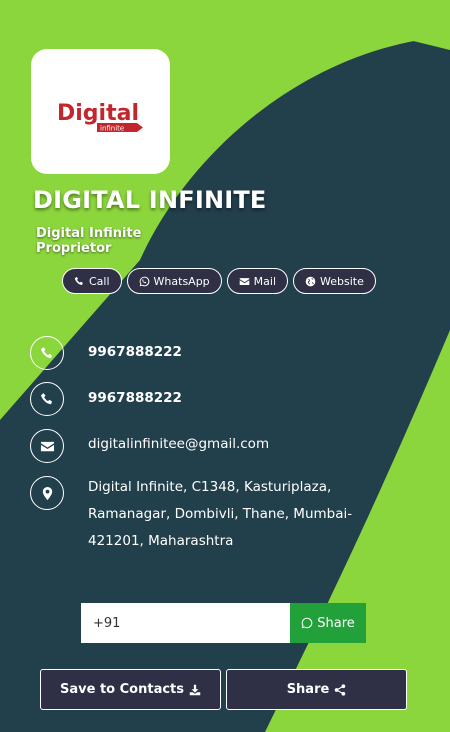  What do you see at coordinates (265, 281) in the screenshot?
I see `mail-label: Mail` at bounding box center [265, 281].